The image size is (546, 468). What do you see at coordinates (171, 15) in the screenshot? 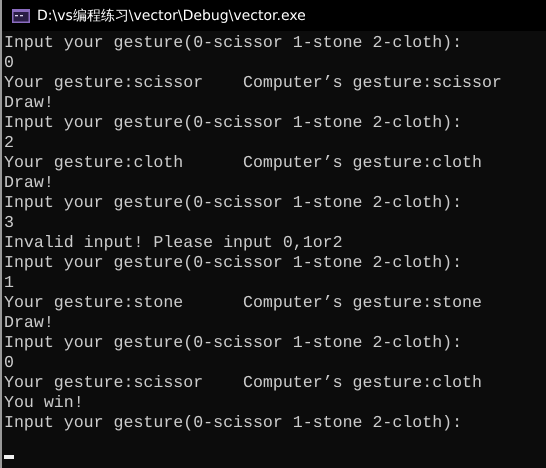
I see `window-title: D:\vs编程练习\vector\Debug\vector.exe` at bounding box center [171, 15].